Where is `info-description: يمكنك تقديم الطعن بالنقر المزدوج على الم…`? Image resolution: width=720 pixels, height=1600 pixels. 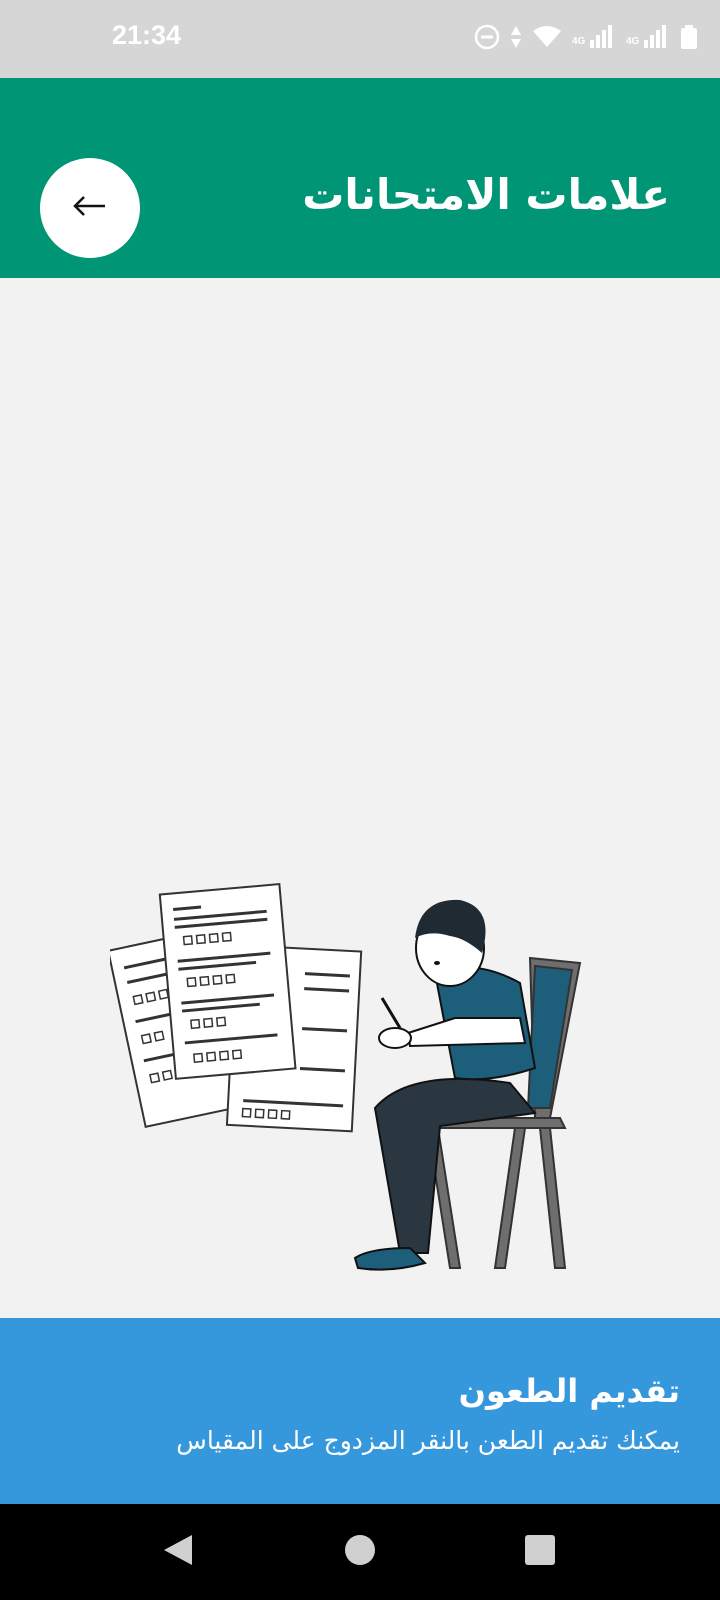
info-description: يمكنك تقديم الطعن بالنقر المزدوج على الم… is located at coordinates (428, 1440).